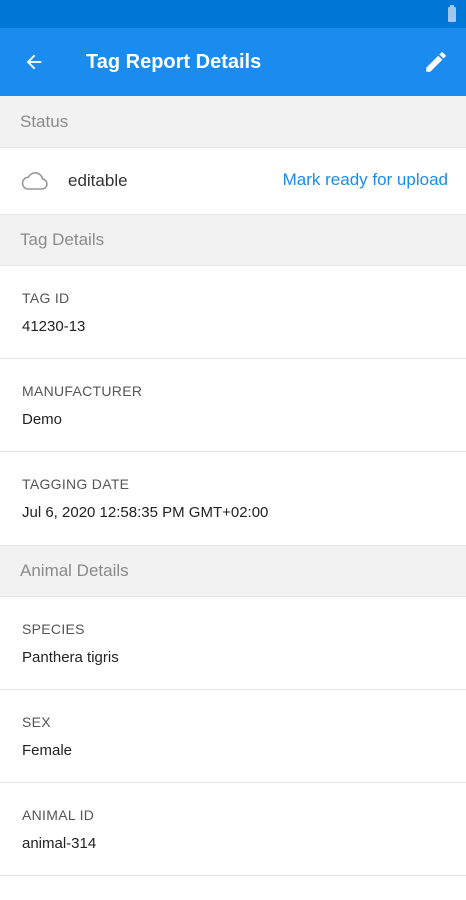 The width and height of the screenshot is (466, 900). Describe the element at coordinates (59, 843) in the screenshot. I see `field-value: animal-314` at that location.